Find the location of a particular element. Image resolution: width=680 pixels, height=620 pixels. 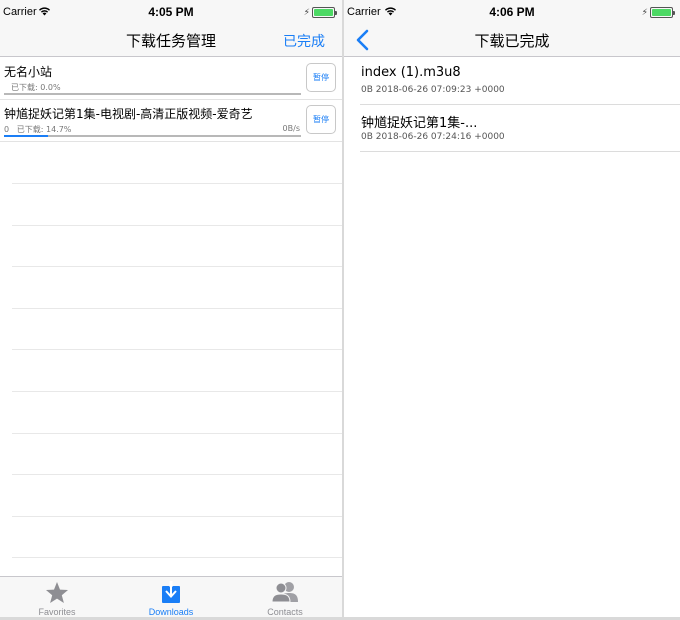

item-subtitle: 0B 2018-06-26 07:24:16 +0000 is located at coordinates (433, 137).